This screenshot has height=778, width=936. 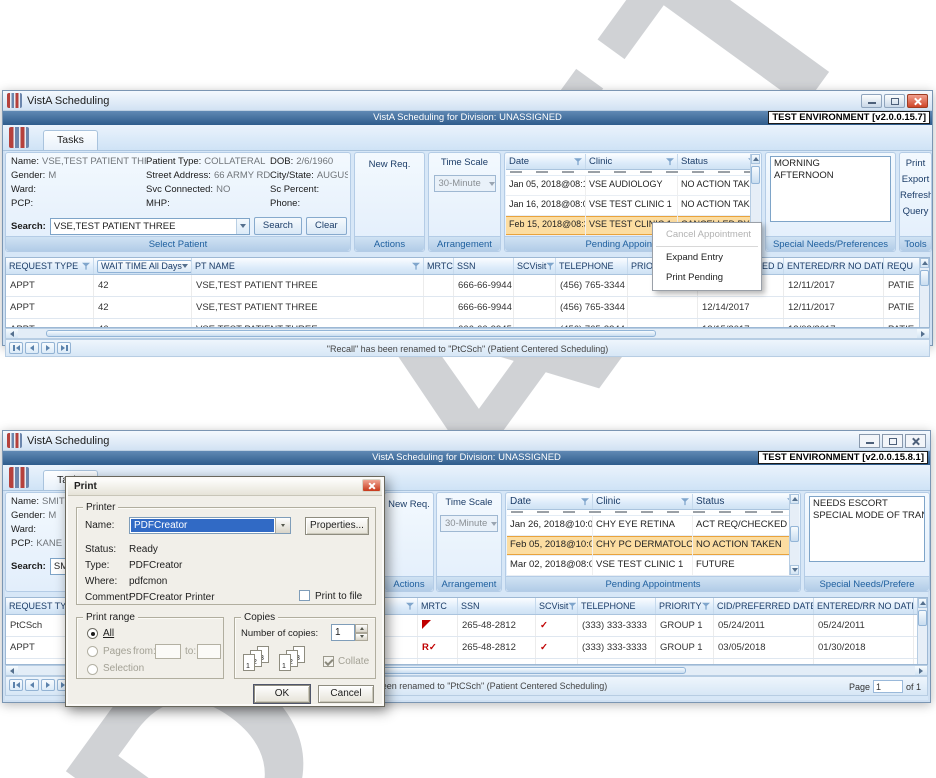 I want to click on menu-item-print-pending: Print Pending, so click(x=707, y=278).